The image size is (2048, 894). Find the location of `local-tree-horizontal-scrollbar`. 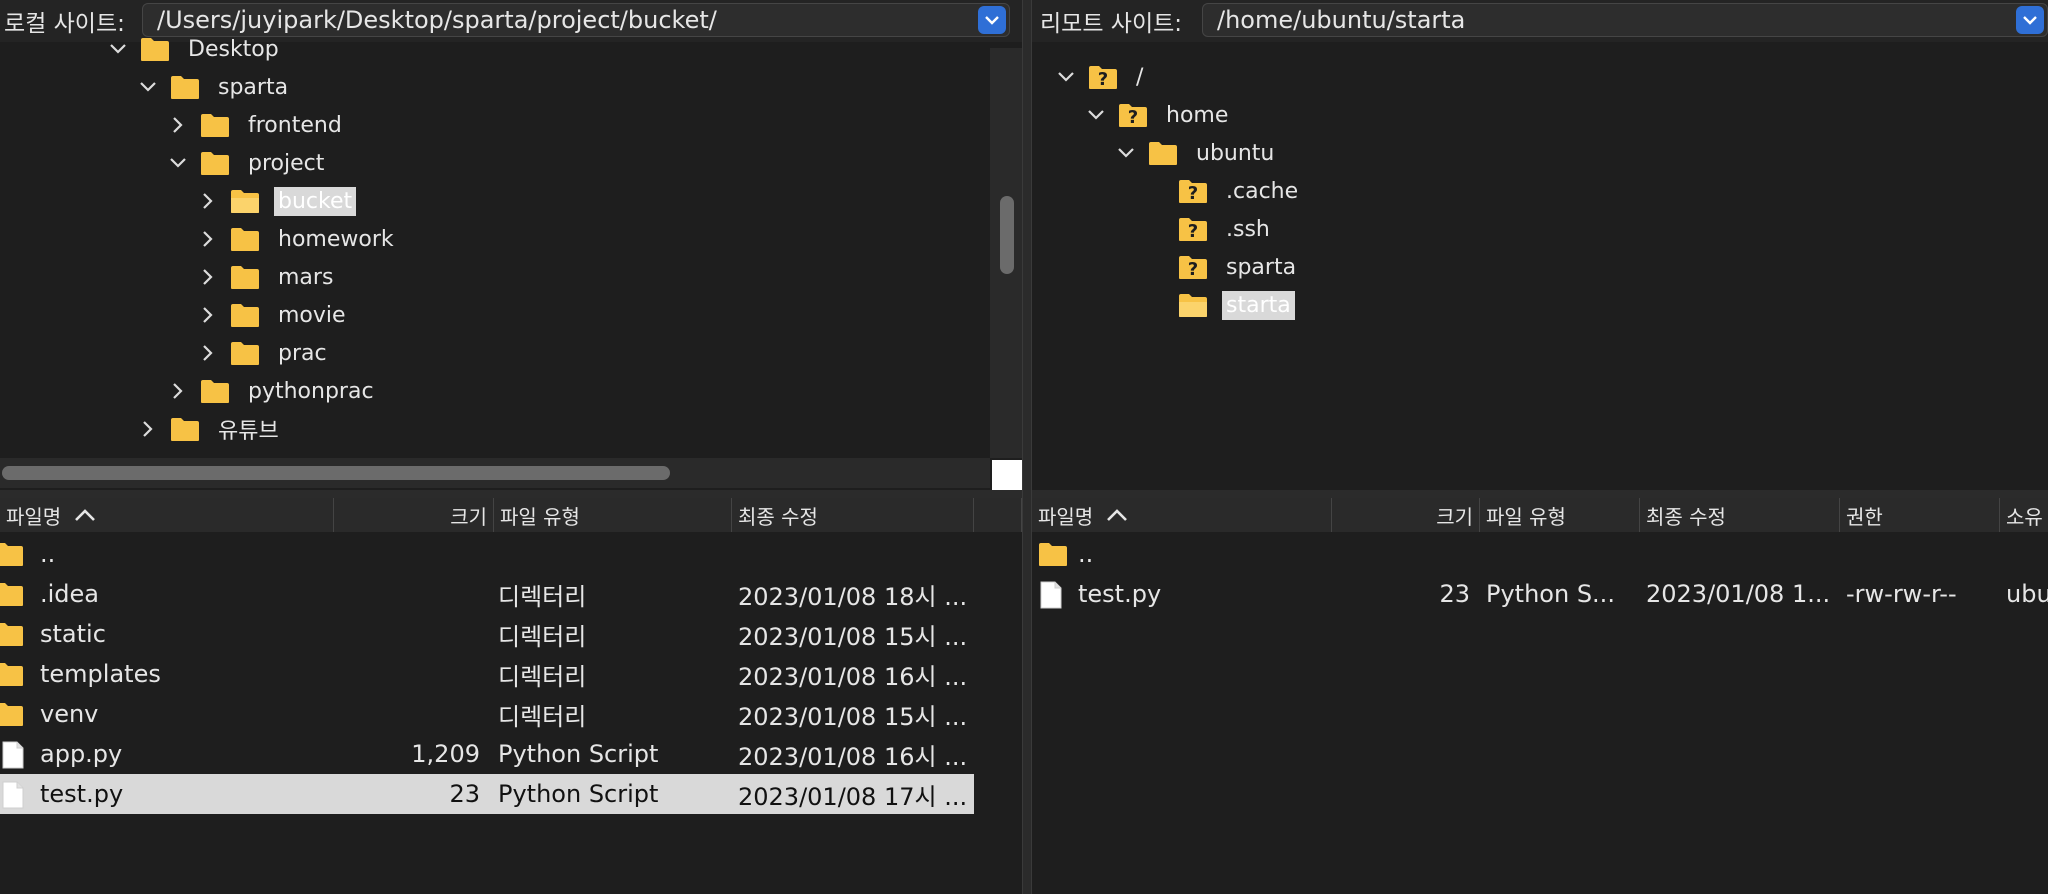

local-tree-horizontal-scrollbar is located at coordinates (495, 473).